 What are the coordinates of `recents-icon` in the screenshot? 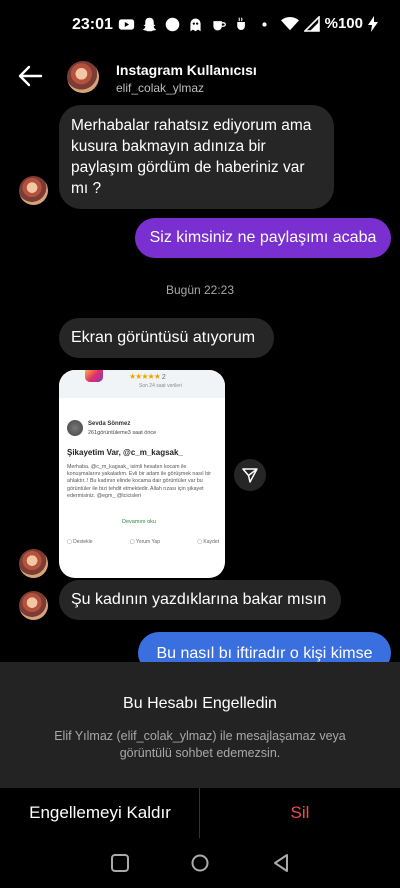 It's located at (120, 863).